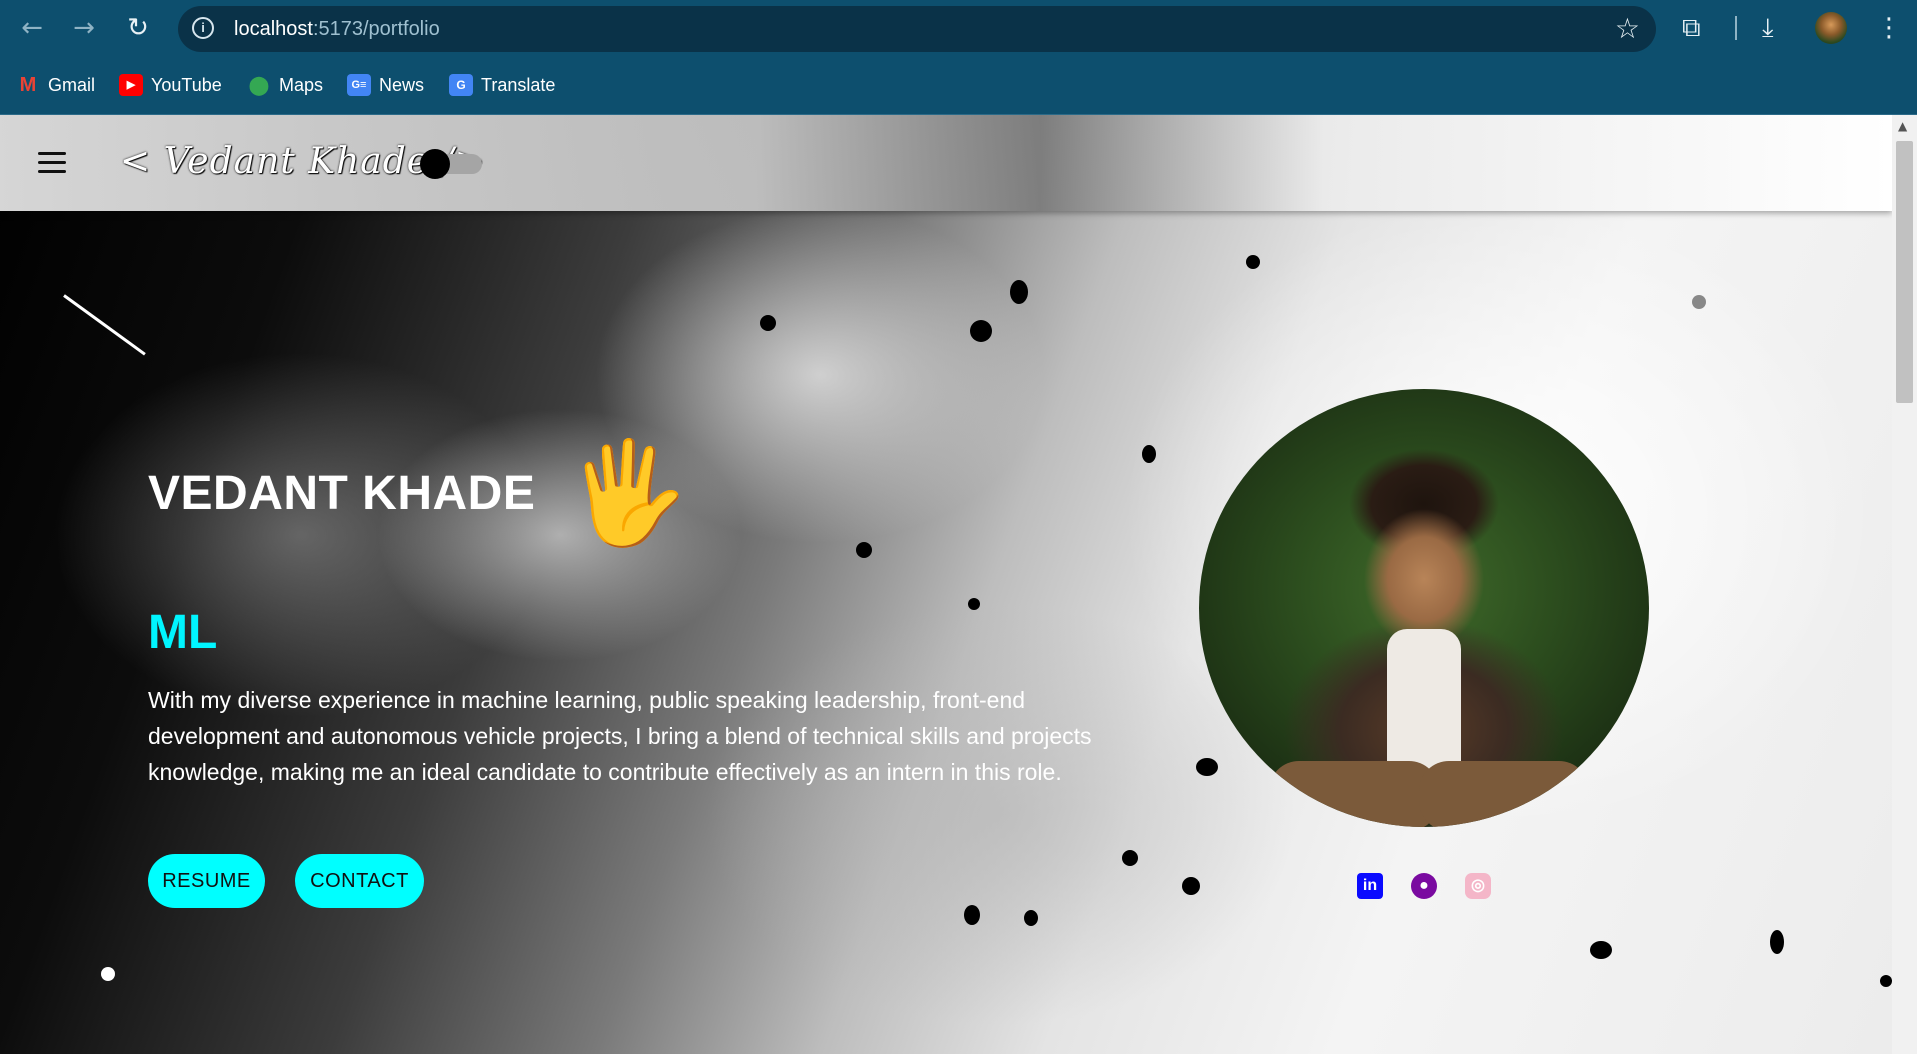 The width and height of the screenshot is (1917, 1054). I want to click on bookmark-label: YouTube, so click(186, 84).